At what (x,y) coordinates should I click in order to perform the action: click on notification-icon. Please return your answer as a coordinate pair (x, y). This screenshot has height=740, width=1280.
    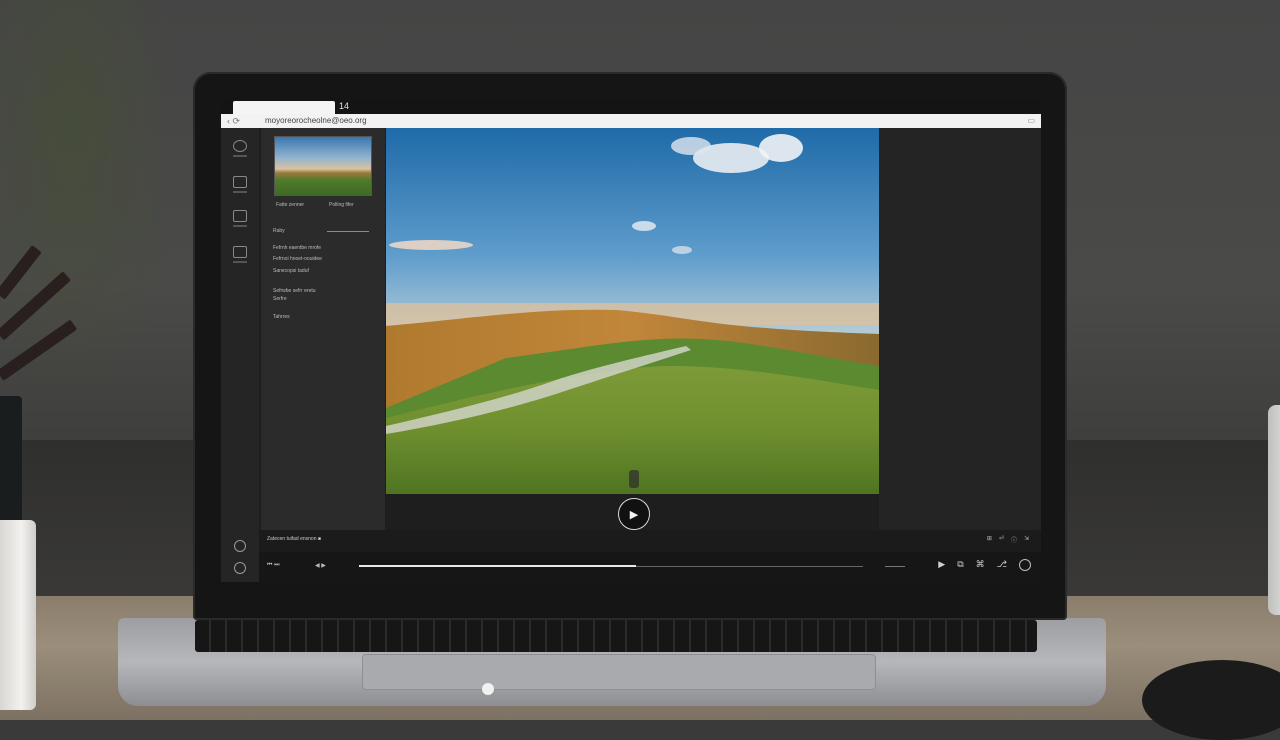
    Looking at the image, I should click on (240, 546).